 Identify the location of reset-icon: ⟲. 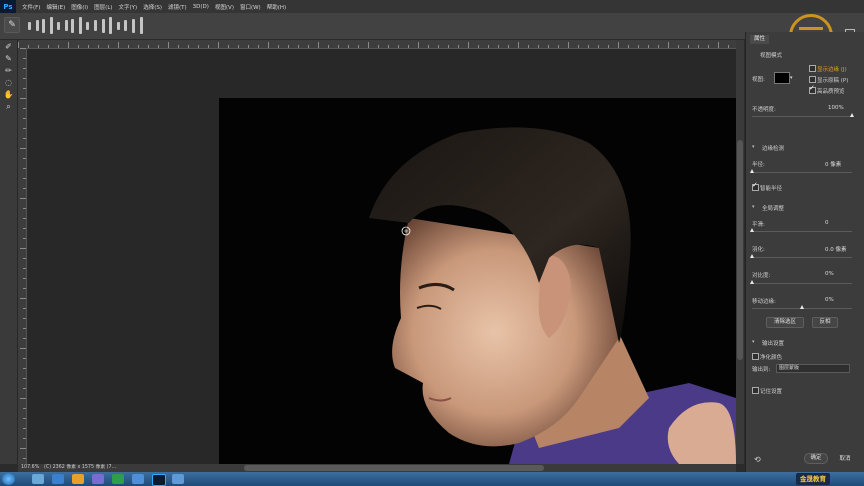
(757, 459).